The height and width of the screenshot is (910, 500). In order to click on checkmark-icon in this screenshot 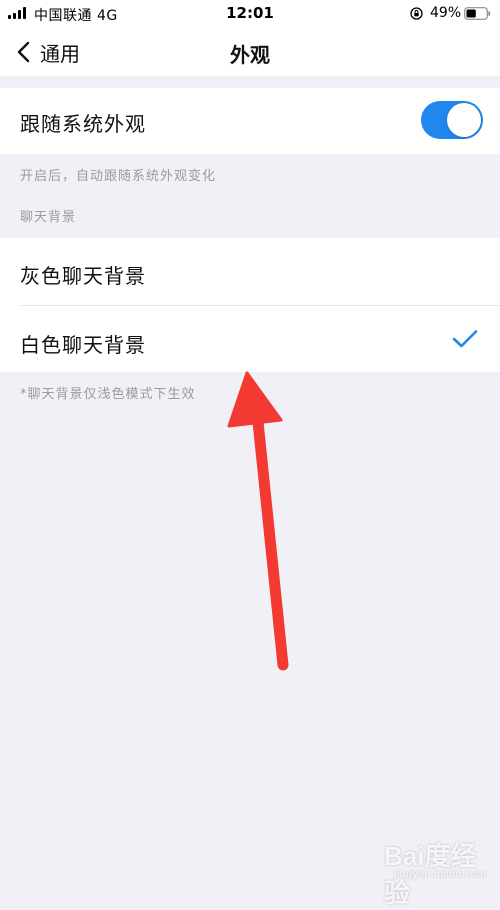, I will do `click(465, 339)`.